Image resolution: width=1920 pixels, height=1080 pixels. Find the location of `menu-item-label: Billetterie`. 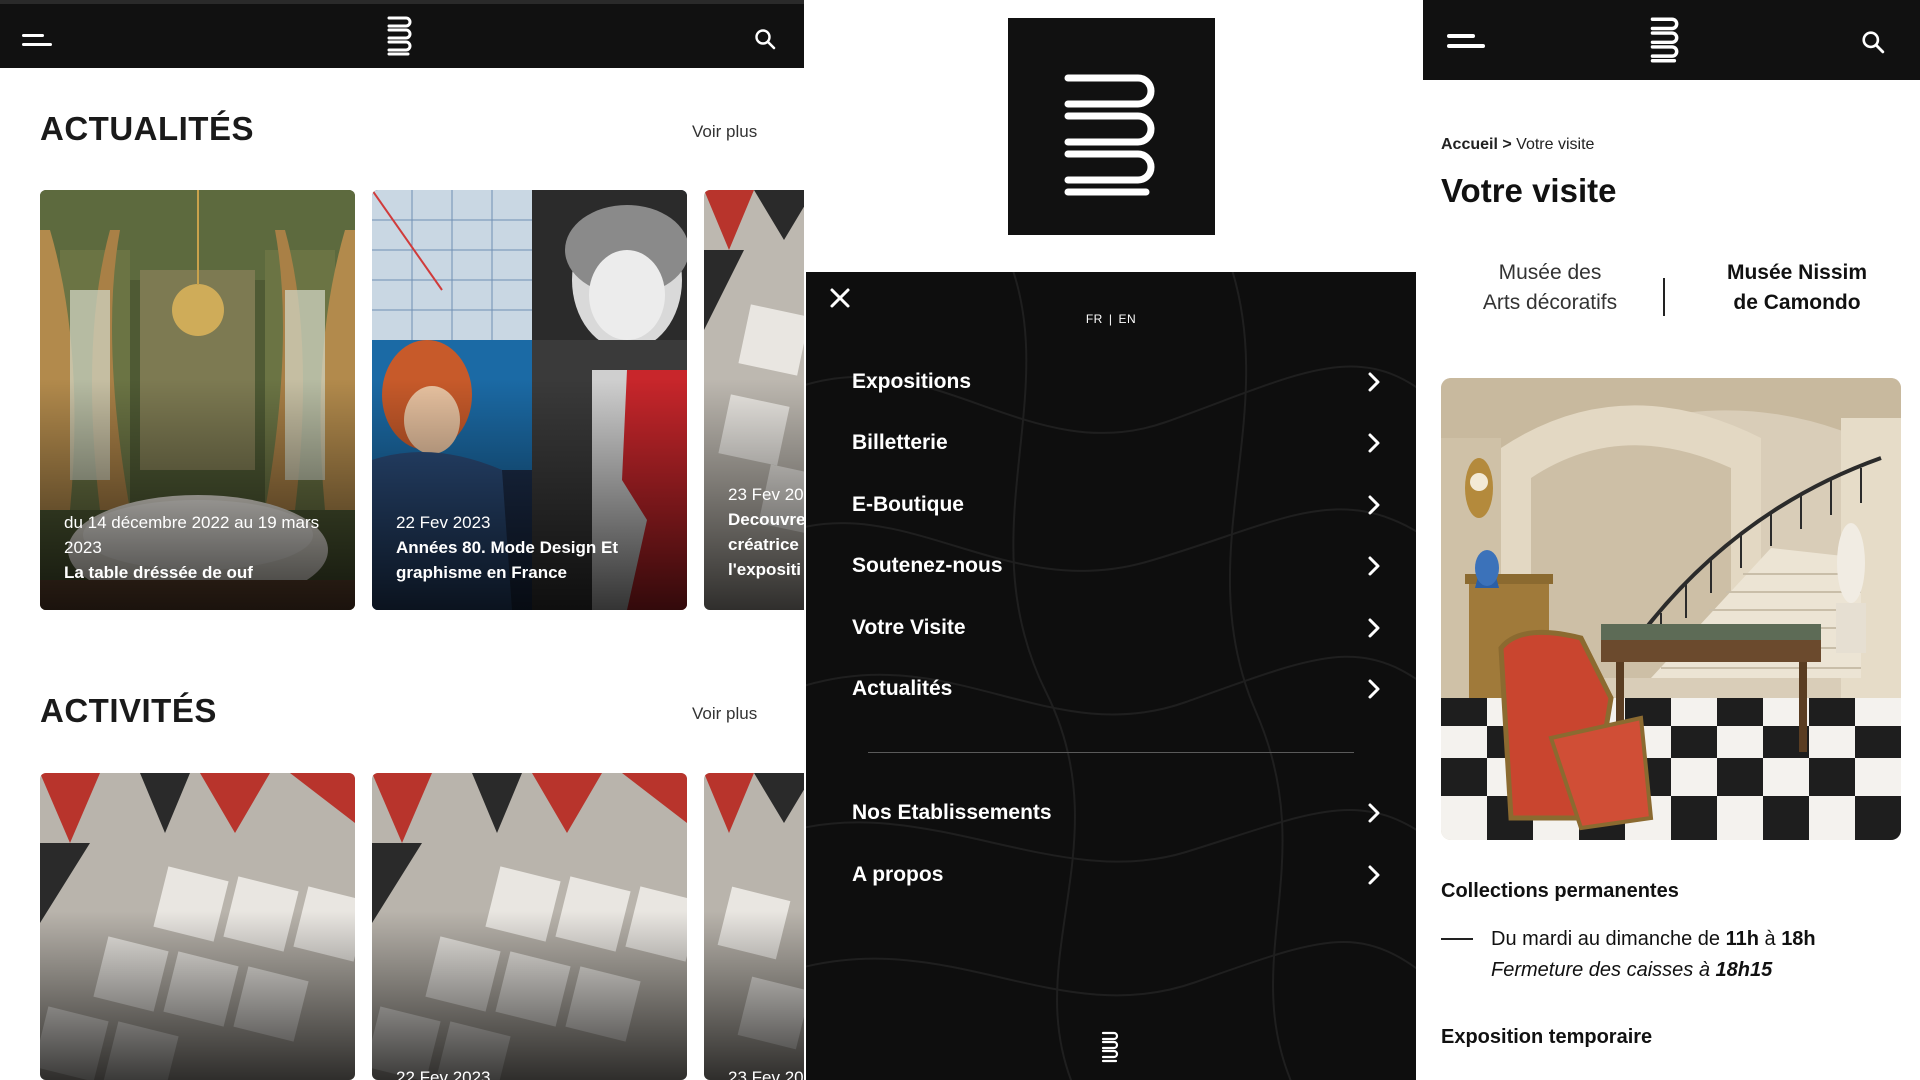

menu-item-label: Billetterie is located at coordinates (900, 442).